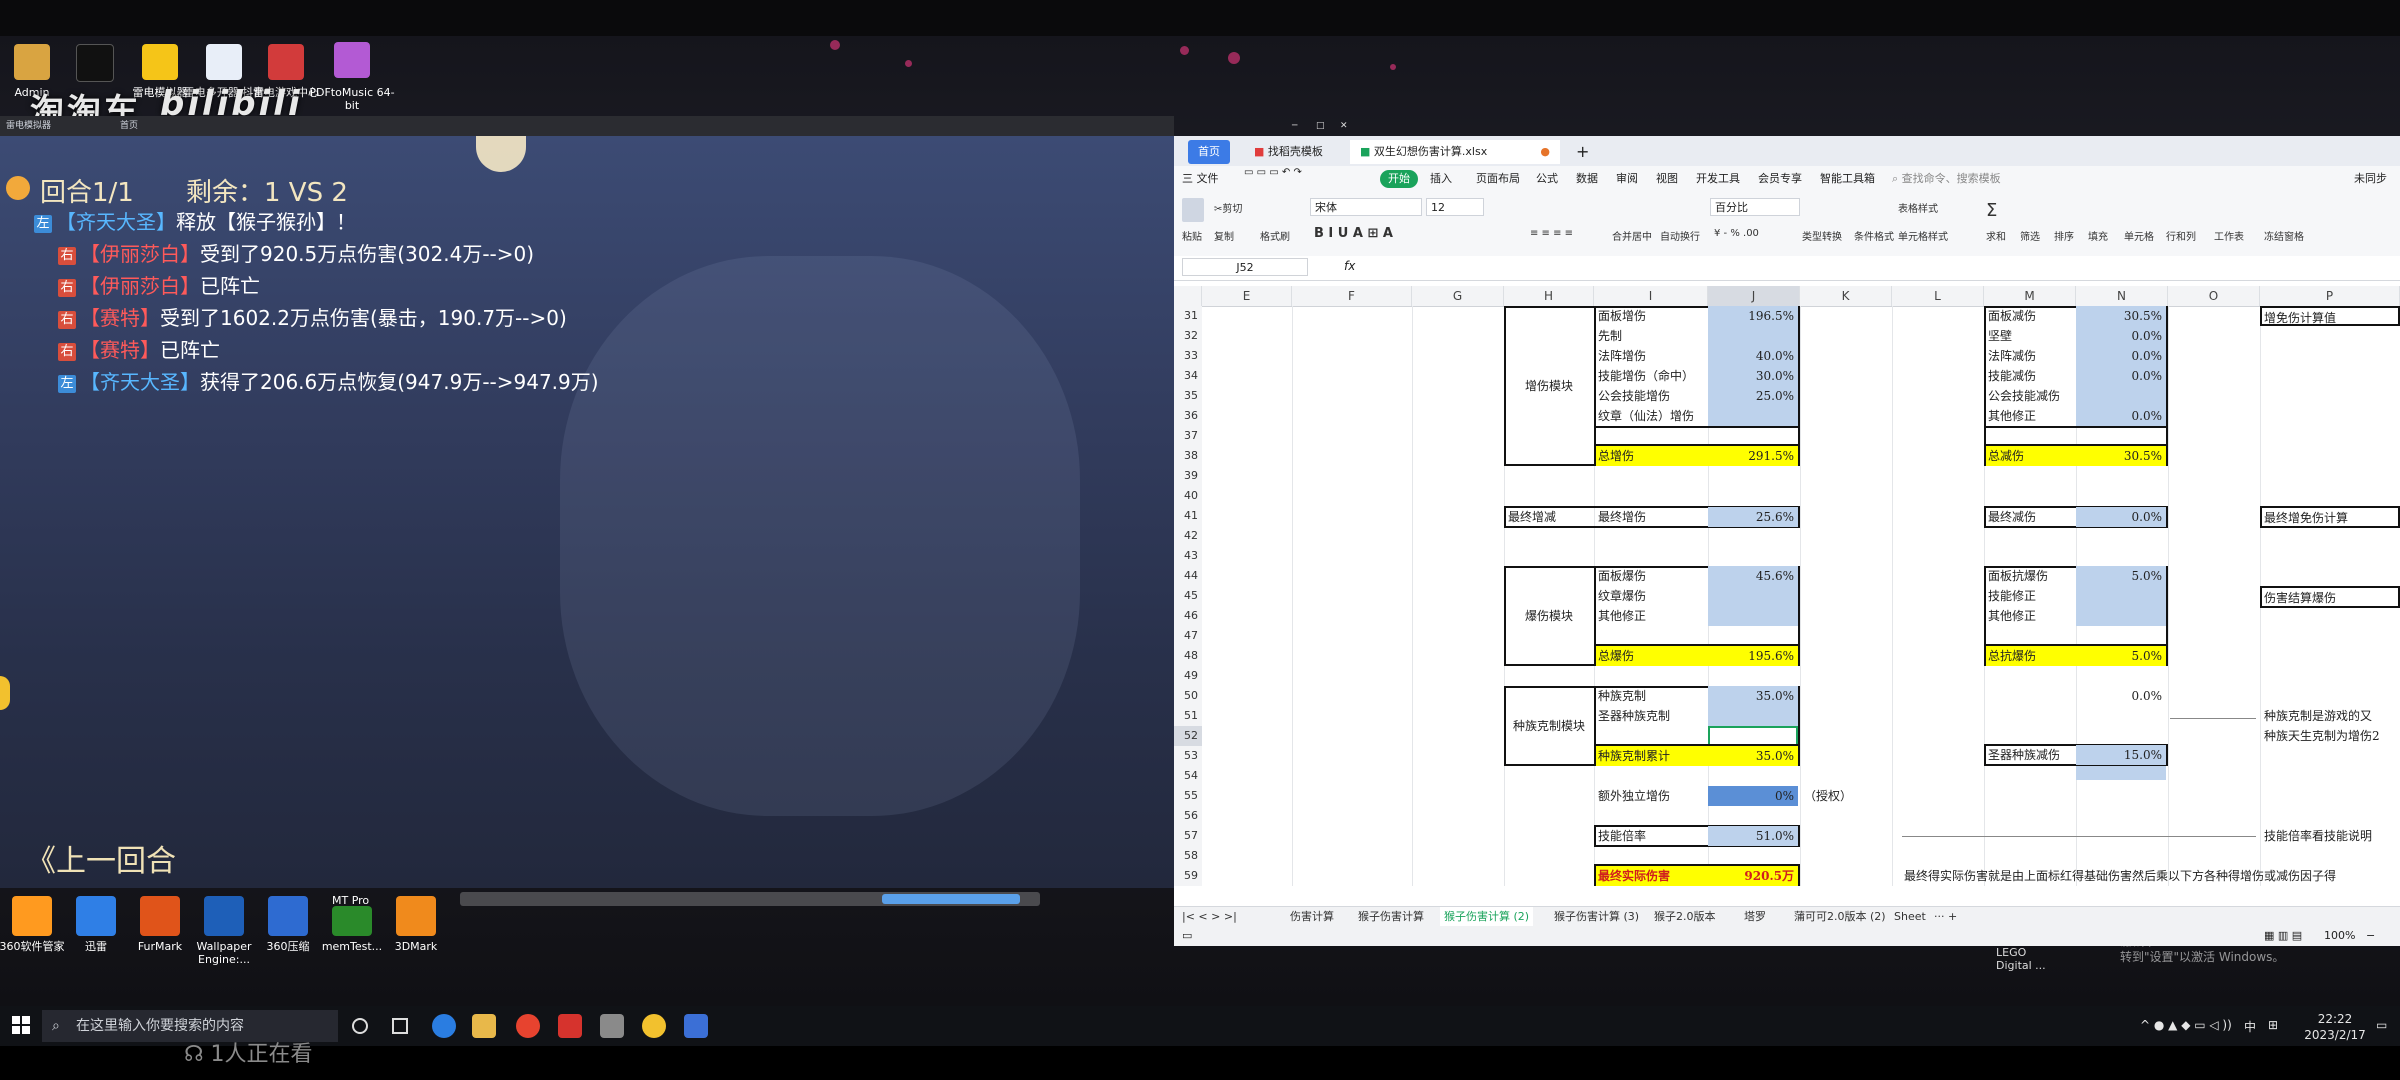 The height and width of the screenshot is (1080, 2400). Describe the element at coordinates (2284, 235) in the screenshot. I see `freeze-panes-button: 冻结窗格` at that location.